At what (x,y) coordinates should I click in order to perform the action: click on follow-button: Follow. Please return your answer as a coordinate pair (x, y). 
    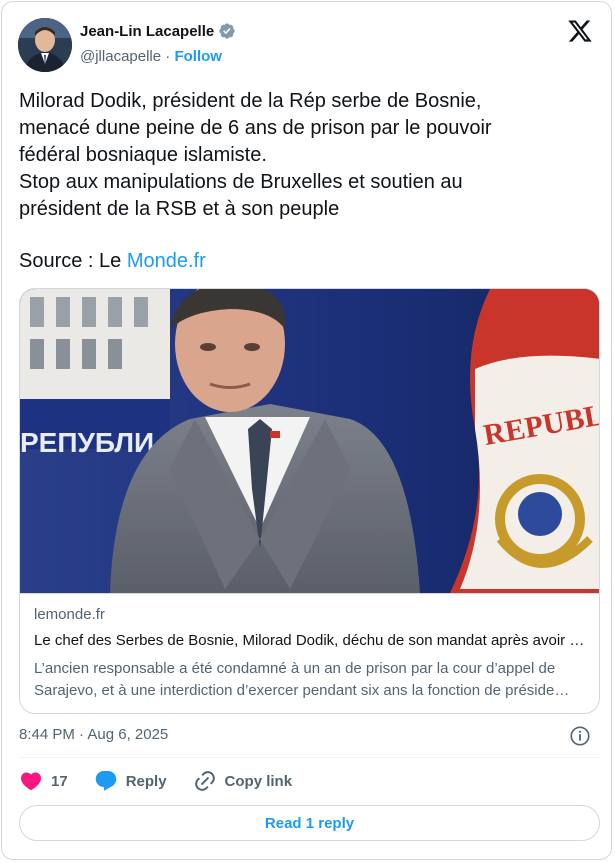
    Looking at the image, I should click on (198, 56).